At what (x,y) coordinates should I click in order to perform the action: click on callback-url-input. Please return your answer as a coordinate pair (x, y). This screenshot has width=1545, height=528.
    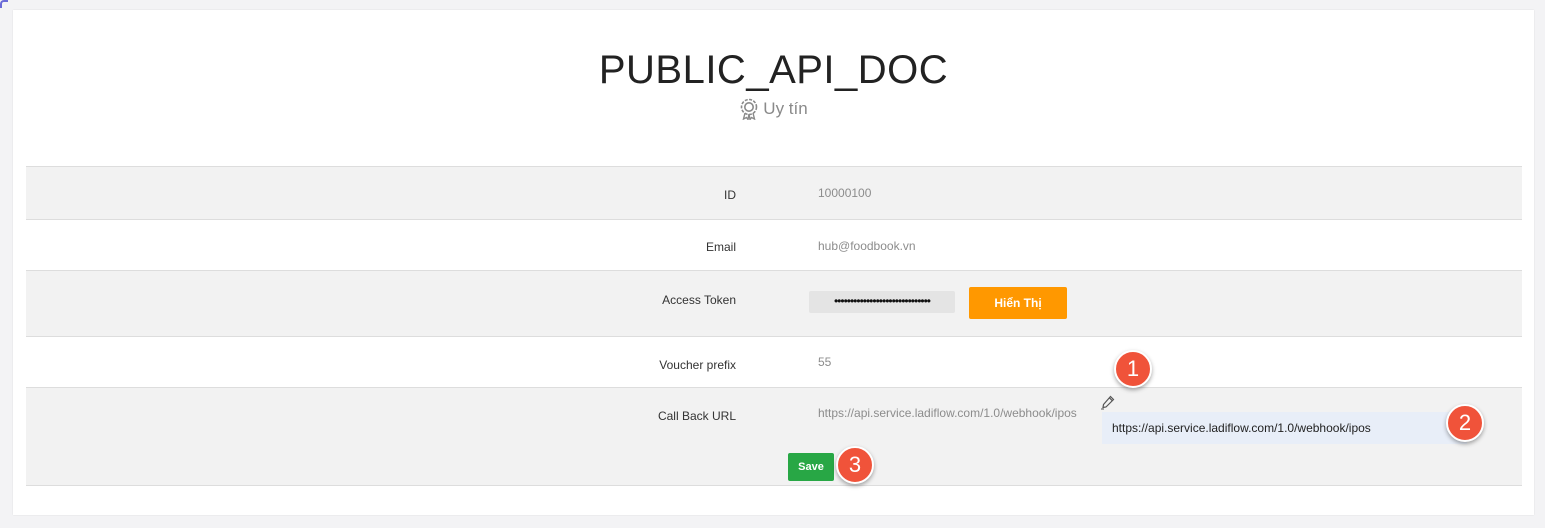
    Looking at the image, I should click on (1284, 428).